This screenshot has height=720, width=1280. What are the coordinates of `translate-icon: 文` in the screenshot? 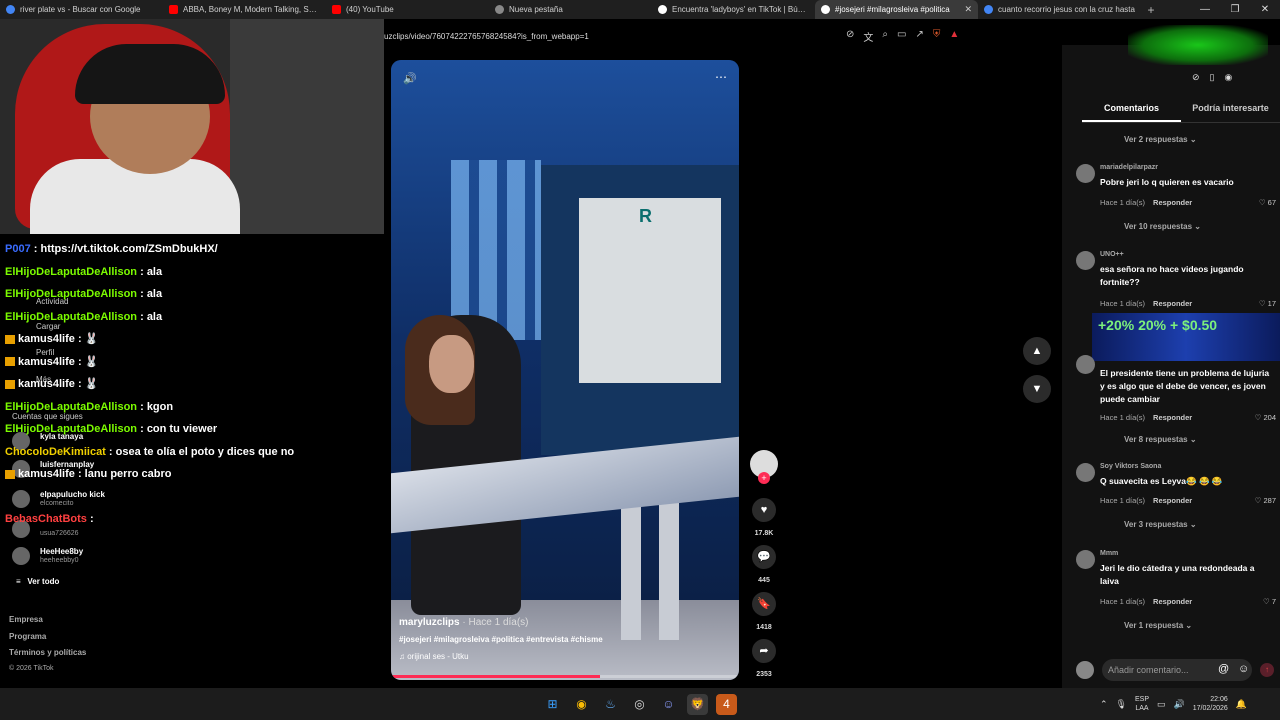 It's located at (868, 36).